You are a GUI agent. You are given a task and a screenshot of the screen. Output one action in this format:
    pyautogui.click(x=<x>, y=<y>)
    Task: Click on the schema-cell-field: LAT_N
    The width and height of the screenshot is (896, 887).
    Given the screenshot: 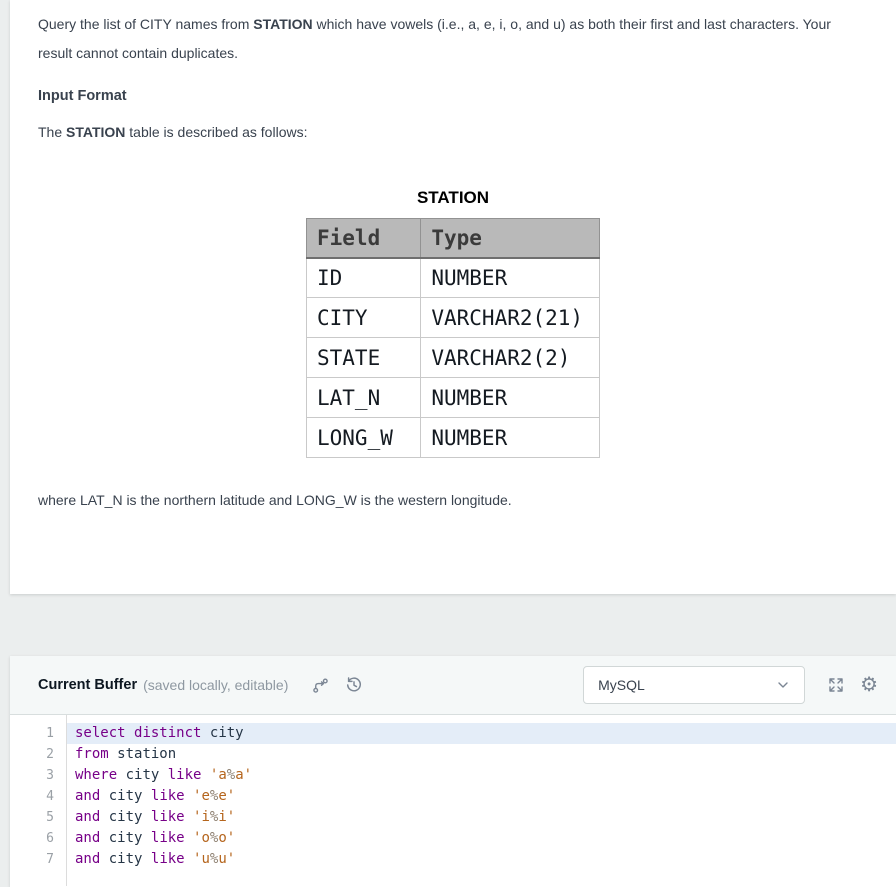 What is the action you would take?
    pyautogui.click(x=363, y=397)
    